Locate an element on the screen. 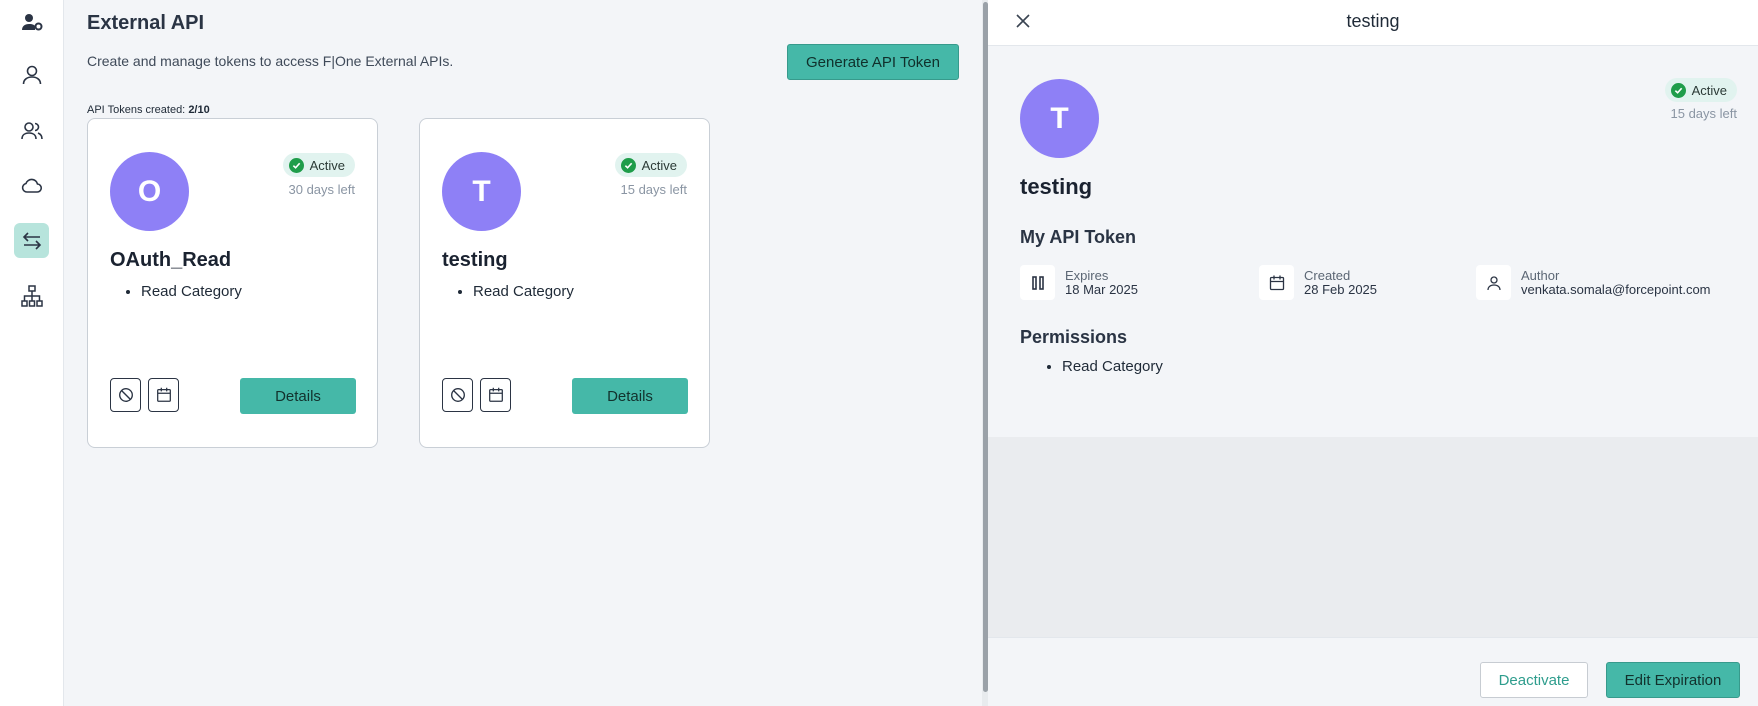 This screenshot has height=706, width=1758. author-info: Author venkata.somala@forcepoint.com is located at coordinates (1593, 282).